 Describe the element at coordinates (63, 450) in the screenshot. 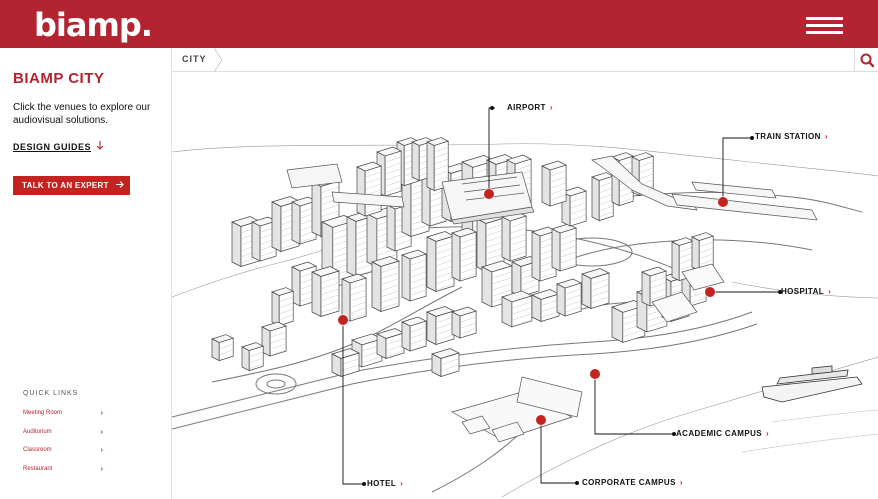

I see `quick-link-classroom: Classroom ›` at that location.